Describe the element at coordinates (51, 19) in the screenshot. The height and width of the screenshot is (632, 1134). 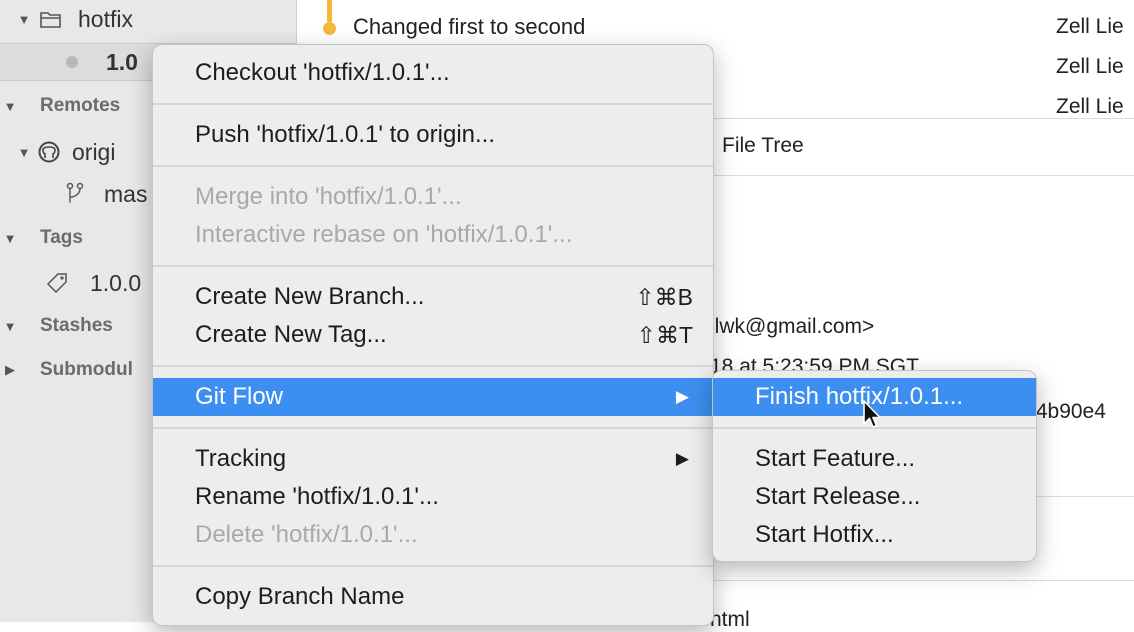
I see `folder-icon` at that location.